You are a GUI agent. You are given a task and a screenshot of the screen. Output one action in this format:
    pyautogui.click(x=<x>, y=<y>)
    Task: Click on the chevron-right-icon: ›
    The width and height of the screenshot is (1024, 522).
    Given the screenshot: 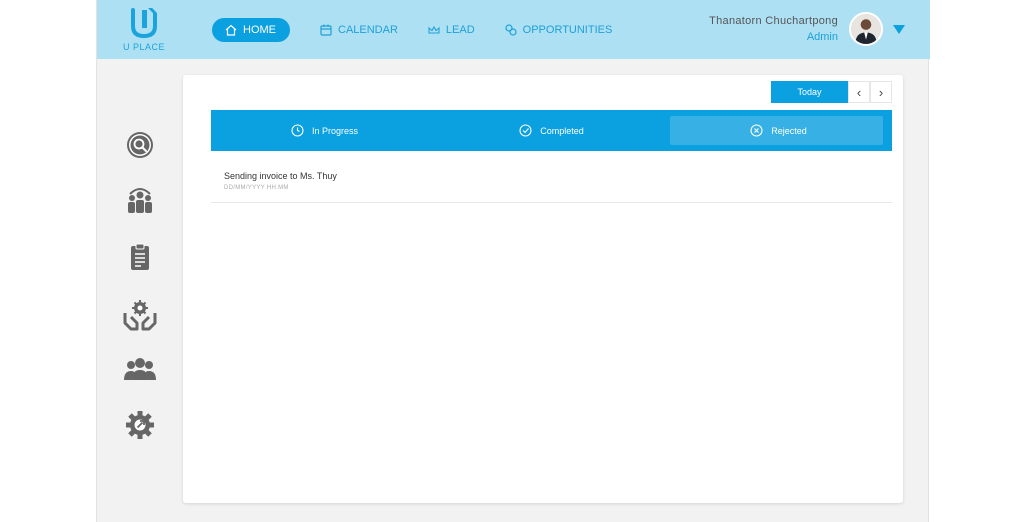 What is the action you would take?
    pyautogui.click(x=881, y=92)
    